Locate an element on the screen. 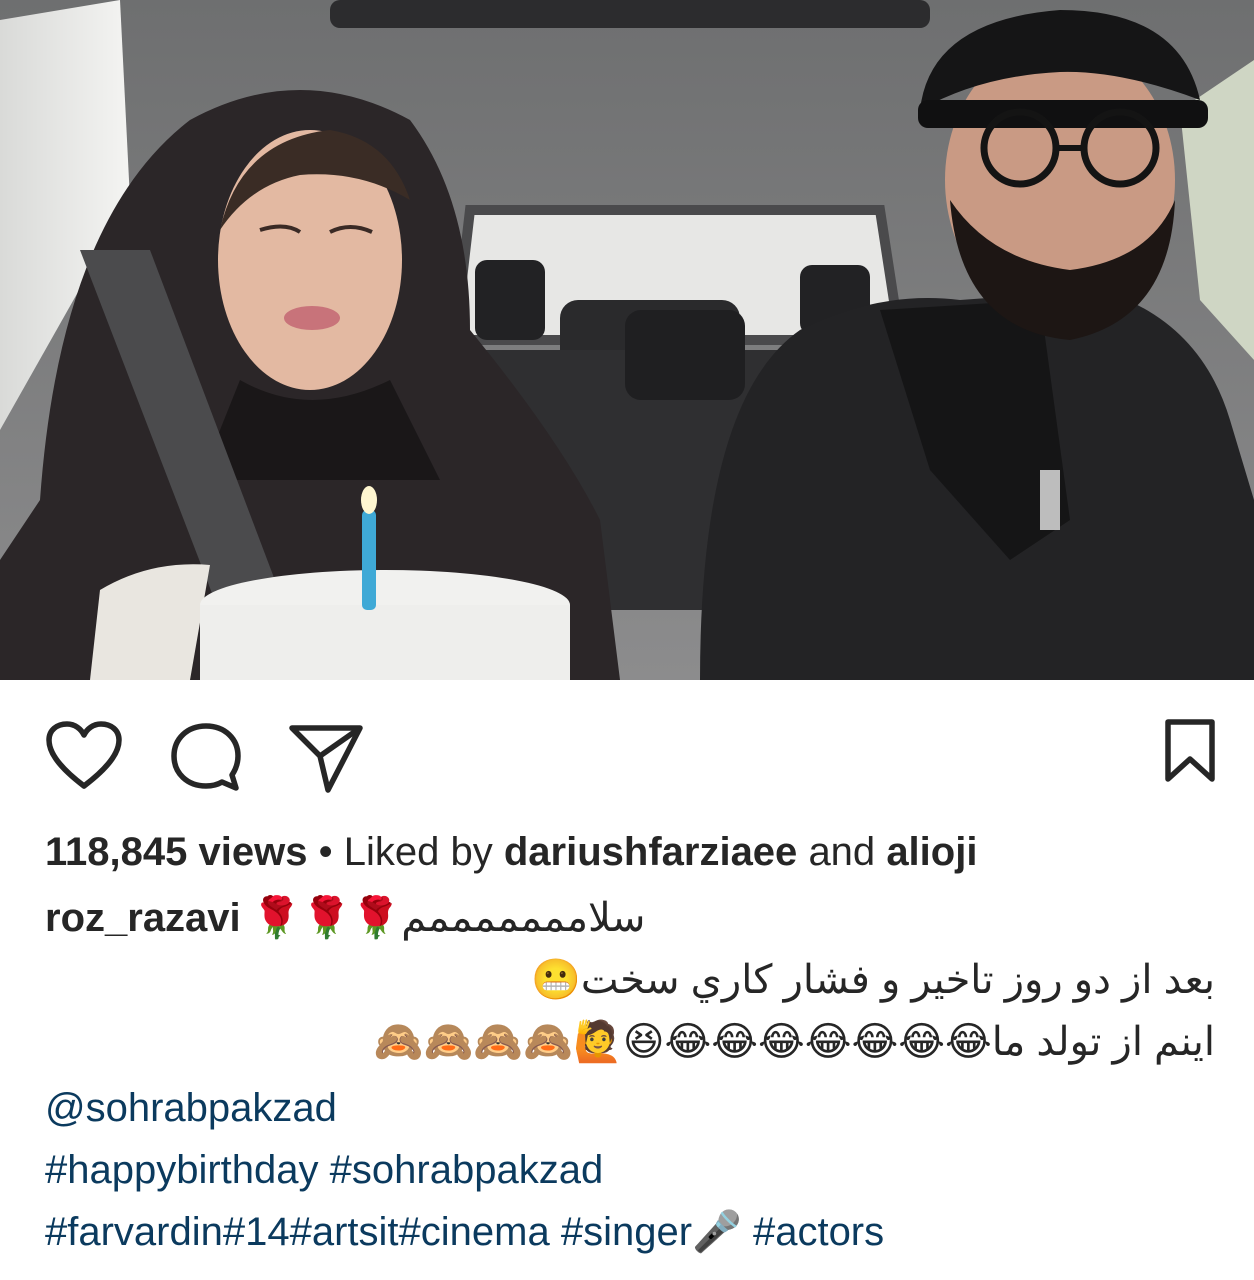  and-label: and is located at coordinates (842, 852).